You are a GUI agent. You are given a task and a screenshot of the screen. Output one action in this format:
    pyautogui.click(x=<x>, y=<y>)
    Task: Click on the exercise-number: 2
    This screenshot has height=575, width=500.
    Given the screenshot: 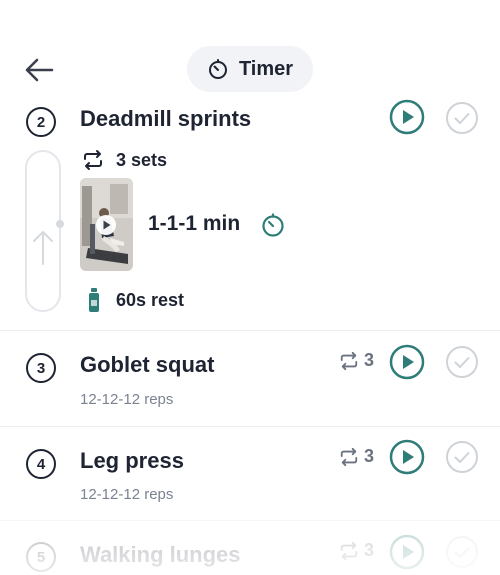 What is the action you would take?
    pyautogui.click(x=41, y=122)
    